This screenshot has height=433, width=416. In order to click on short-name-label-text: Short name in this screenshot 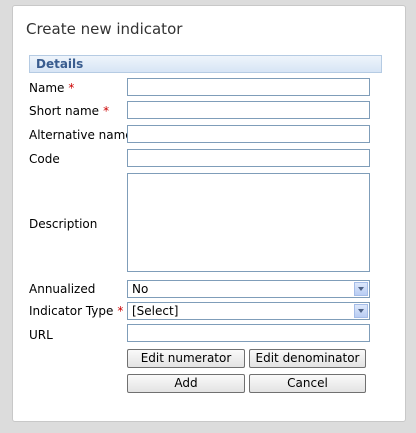, I will do `click(64, 111)`.